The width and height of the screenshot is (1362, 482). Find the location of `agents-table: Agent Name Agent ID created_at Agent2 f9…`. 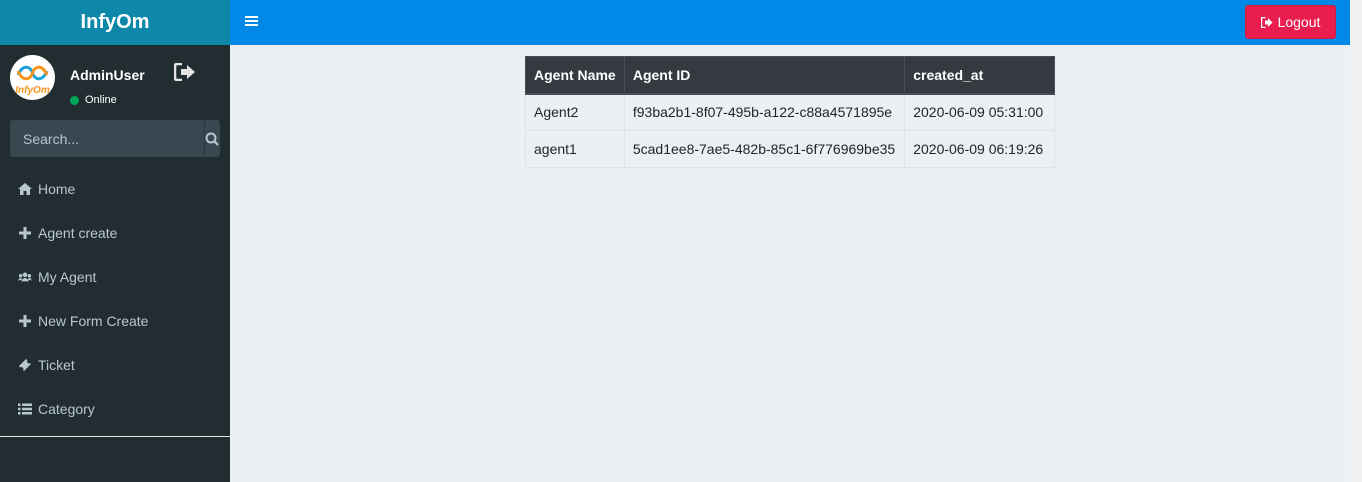

agents-table: Agent Name Agent ID created_at Agent2 f9… is located at coordinates (790, 112).